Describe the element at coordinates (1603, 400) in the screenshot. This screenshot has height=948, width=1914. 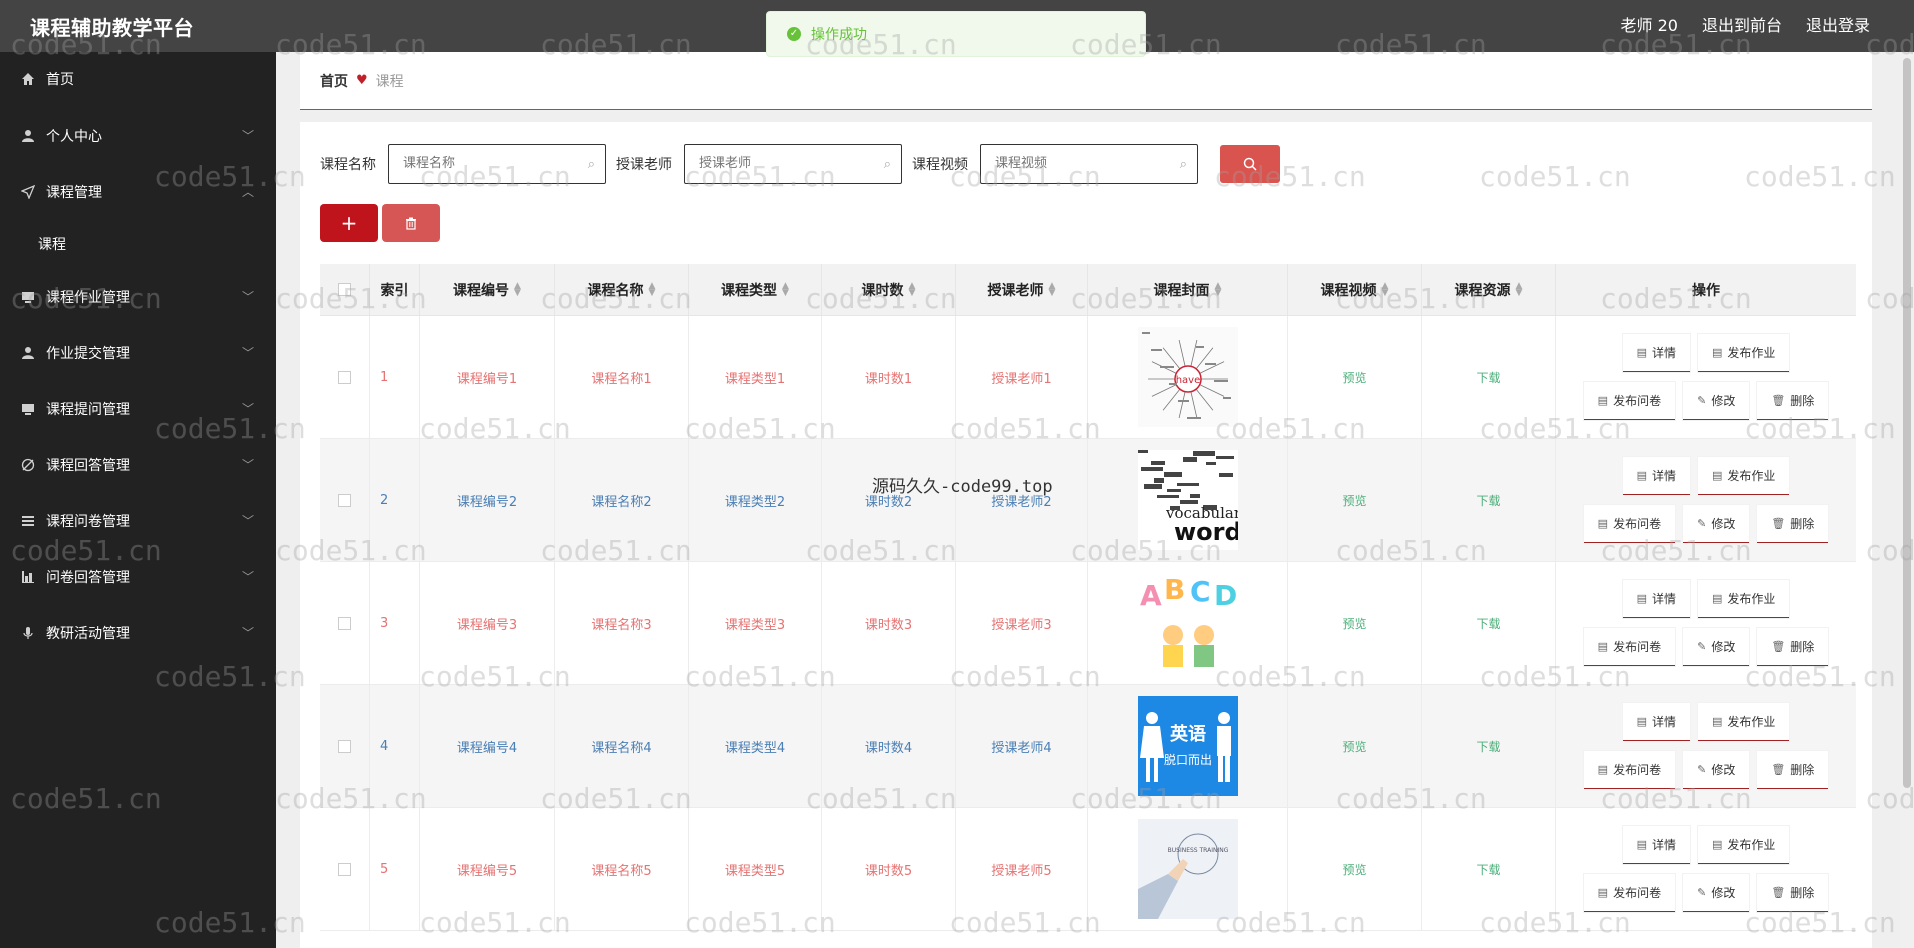
I see `document-icon: ▤` at that location.